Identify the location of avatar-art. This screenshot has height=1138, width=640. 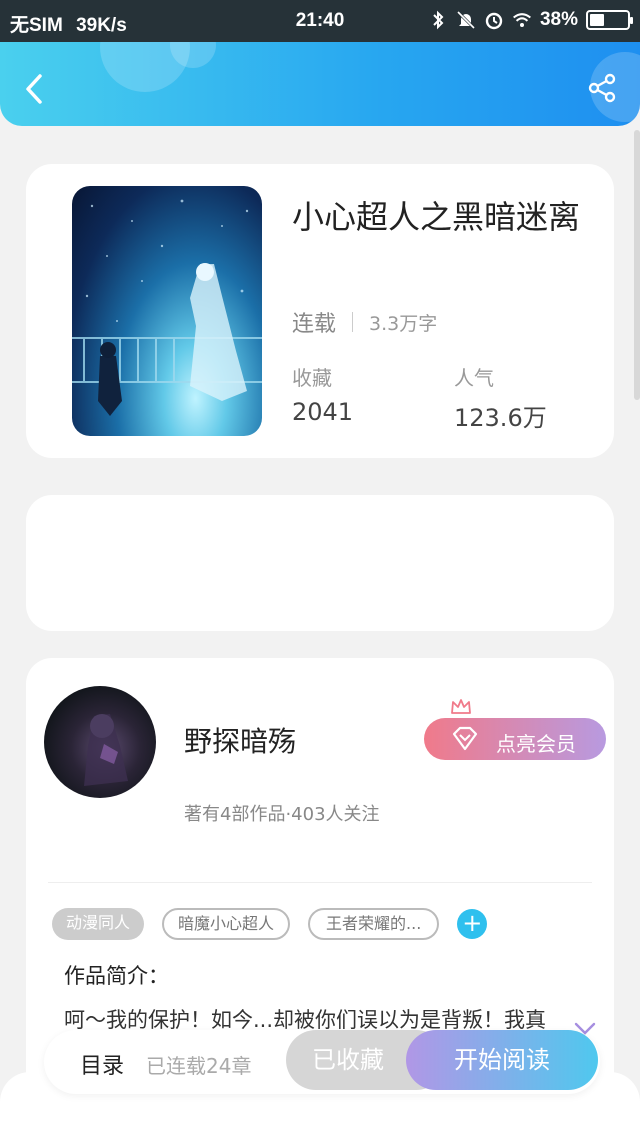
(106, 750).